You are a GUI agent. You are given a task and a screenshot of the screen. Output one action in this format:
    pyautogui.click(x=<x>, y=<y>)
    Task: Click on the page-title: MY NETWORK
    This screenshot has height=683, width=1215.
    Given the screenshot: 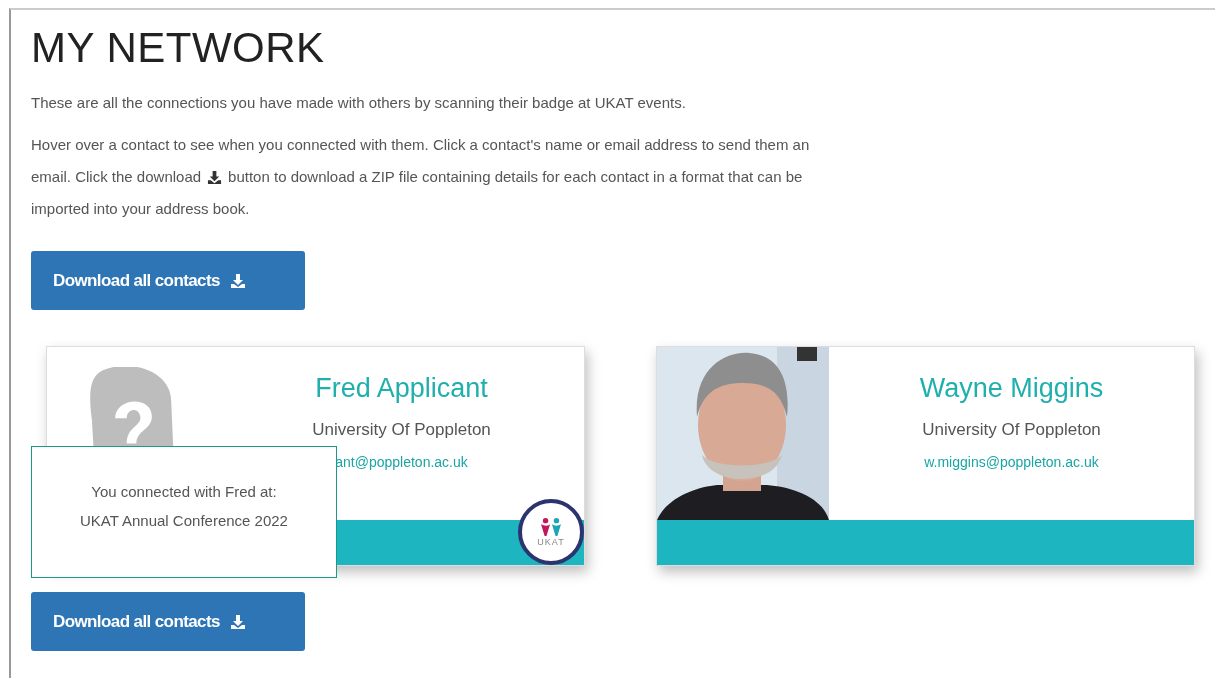 What is the action you would take?
    pyautogui.click(x=178, y=48)
    